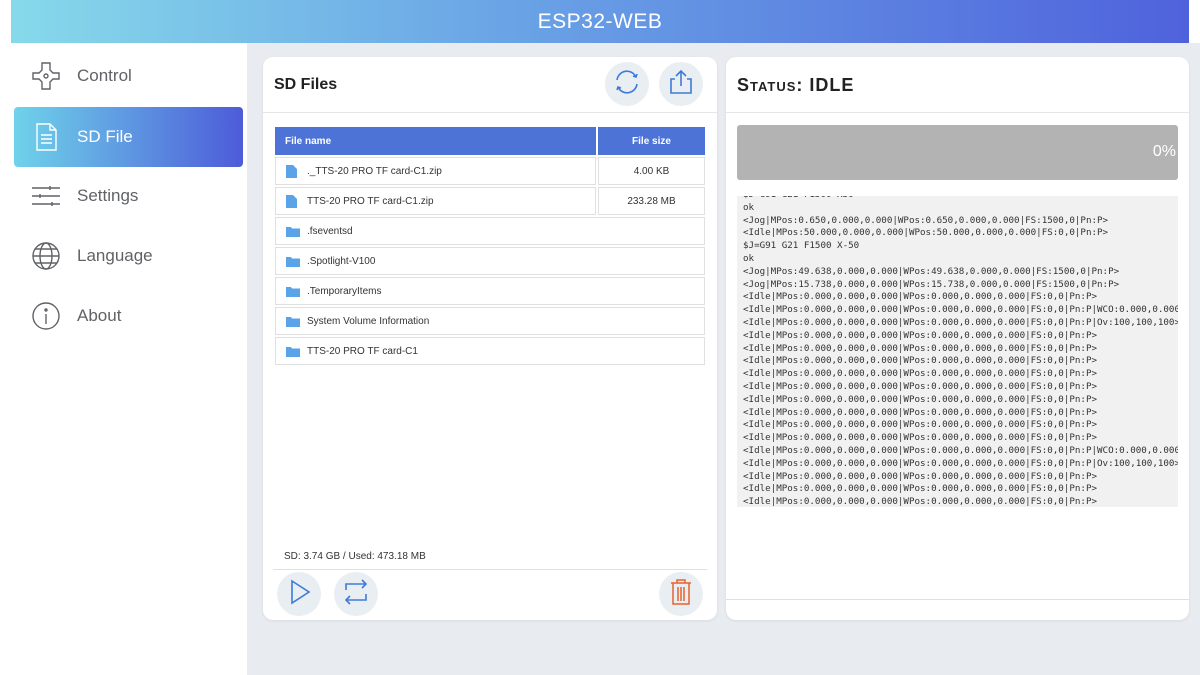 This screenshot has width=1200, height=675. Describe the element at coordinates (99, 315) in the screenshot. I see `sidebar-item-label: About` at that location.